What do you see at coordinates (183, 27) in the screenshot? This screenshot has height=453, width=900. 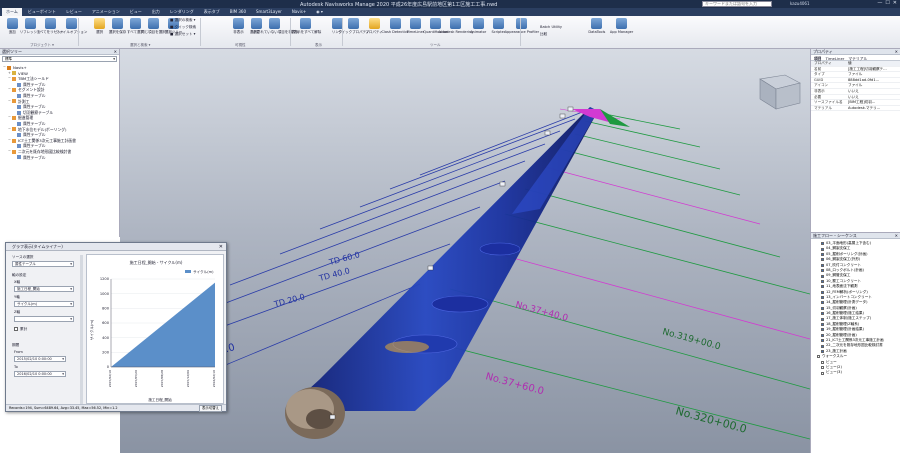 I see `ribbon-small-item: ■ クイック検索` at bounding box center [183, 27].